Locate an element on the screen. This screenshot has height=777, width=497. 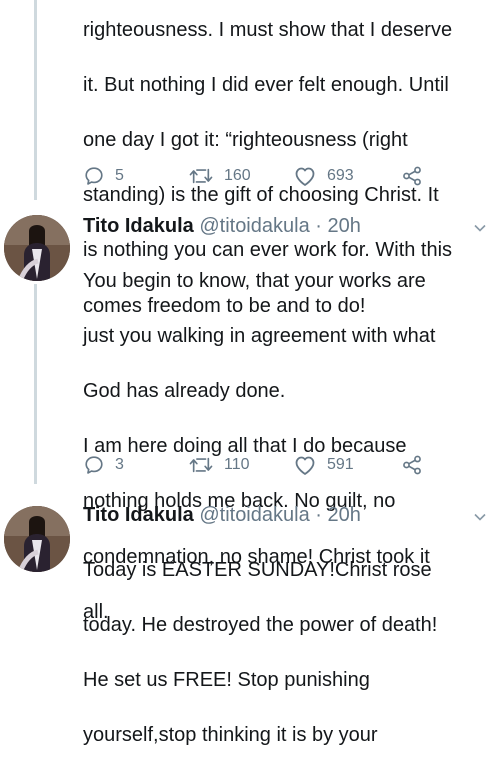
like-button: 693 is located at coordinates (323, 176).